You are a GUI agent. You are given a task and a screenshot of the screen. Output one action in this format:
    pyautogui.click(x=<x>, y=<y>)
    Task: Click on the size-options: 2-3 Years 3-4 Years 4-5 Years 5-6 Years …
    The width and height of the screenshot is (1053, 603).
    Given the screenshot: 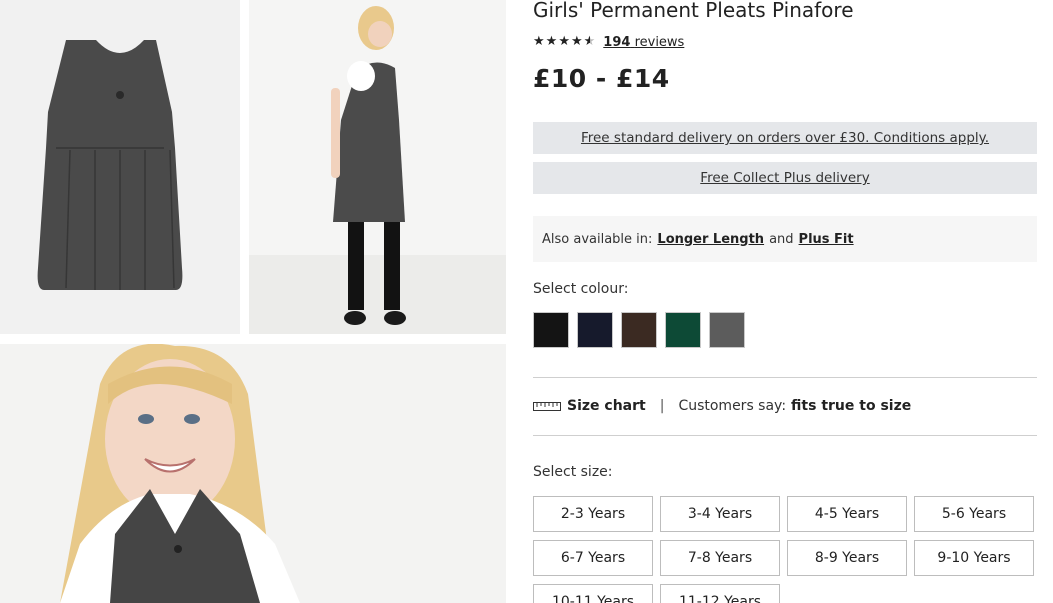 What is the action you would take?
    pyautogui.click(x=785, y=549)
    